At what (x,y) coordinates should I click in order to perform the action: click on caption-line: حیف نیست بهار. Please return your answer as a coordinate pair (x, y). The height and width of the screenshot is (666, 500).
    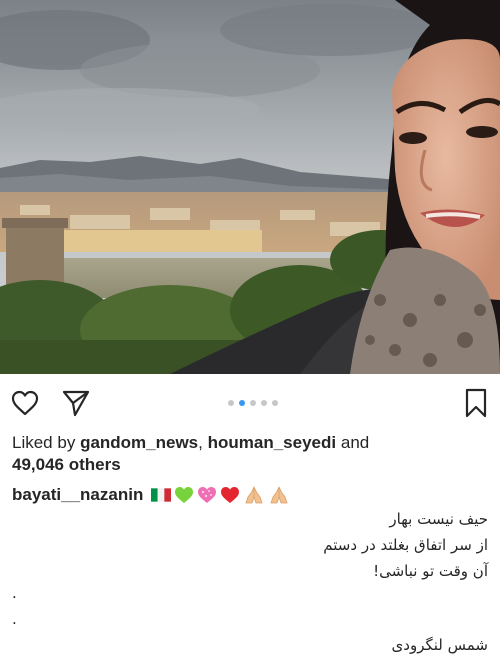
    Looking at the image, I should click on (438, 519).